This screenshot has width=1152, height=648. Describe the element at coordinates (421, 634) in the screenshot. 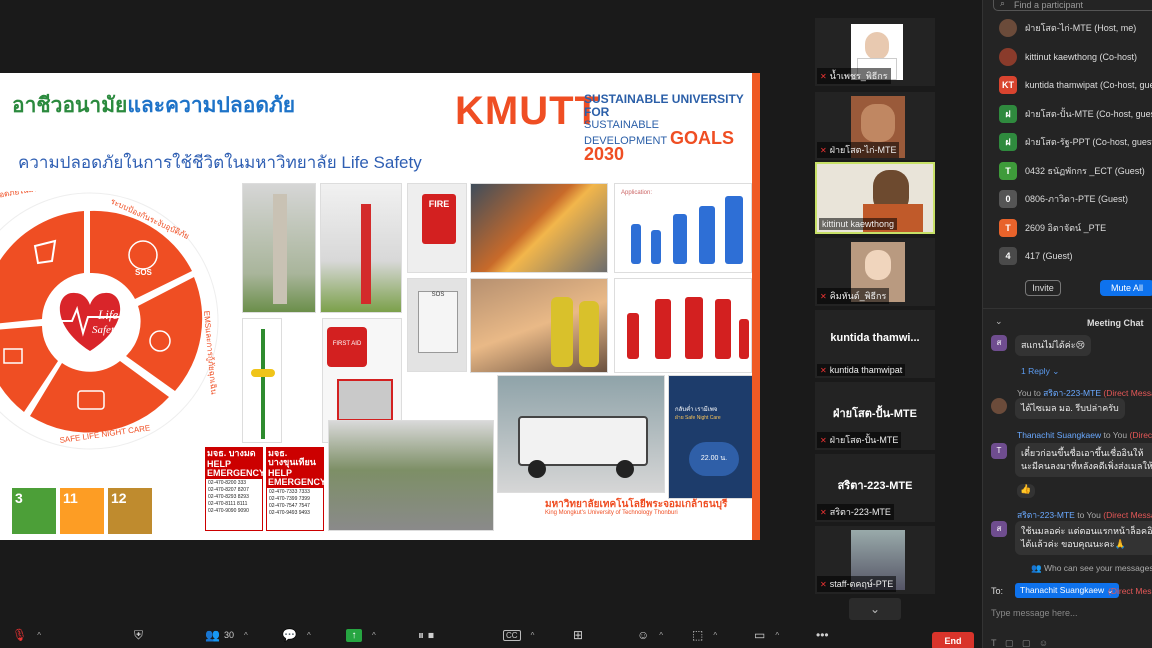

I see `pause-icon: ⏸` at that location.